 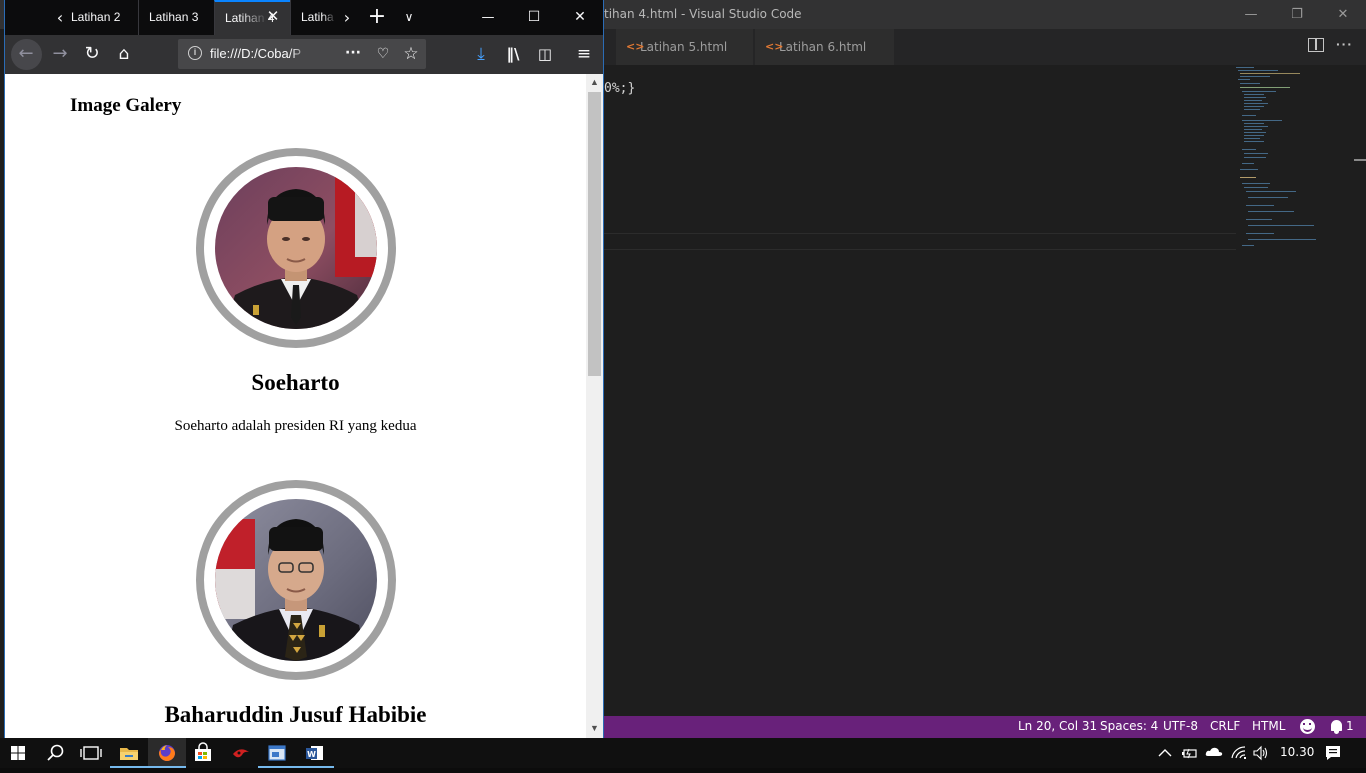 What do you see at coordinates (1297, 752) in the screenshot?
I see `clock: 10.30` at bounding box center [1297, 752].